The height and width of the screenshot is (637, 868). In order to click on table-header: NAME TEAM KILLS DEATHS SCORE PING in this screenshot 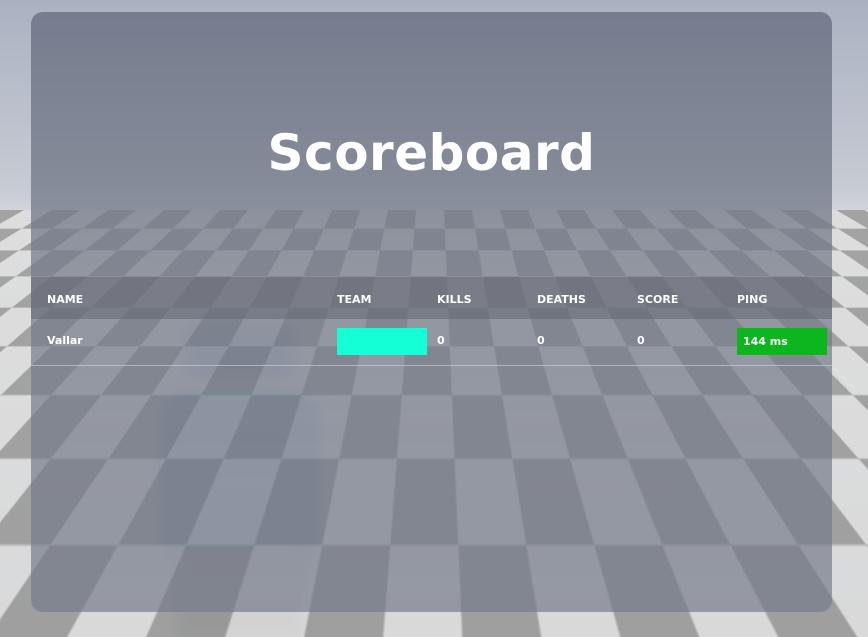, I will do `click(431, 298)`.